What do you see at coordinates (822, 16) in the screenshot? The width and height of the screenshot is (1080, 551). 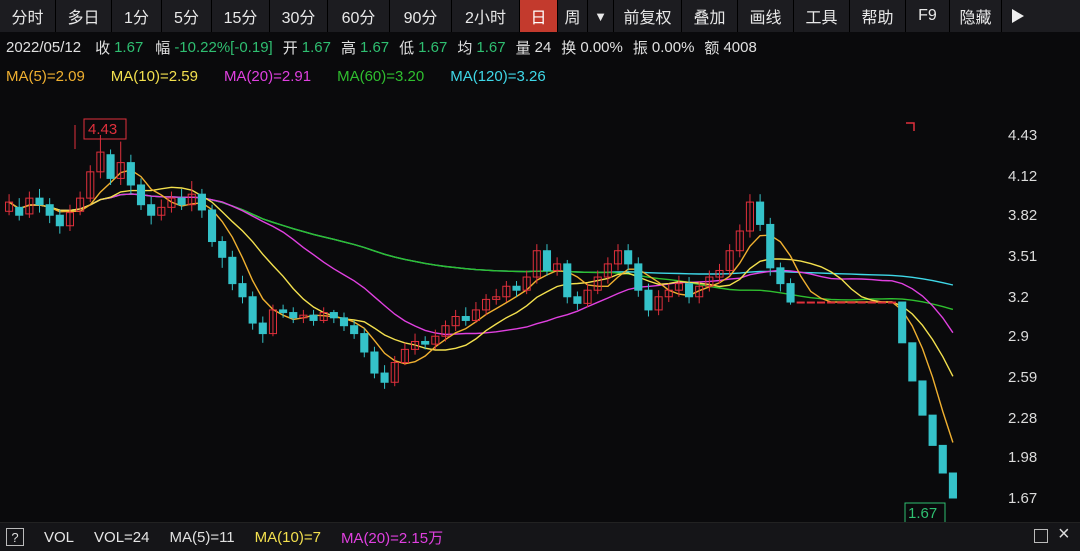 I see `toolbar-item: 工具` at bounding box center [822, 16].